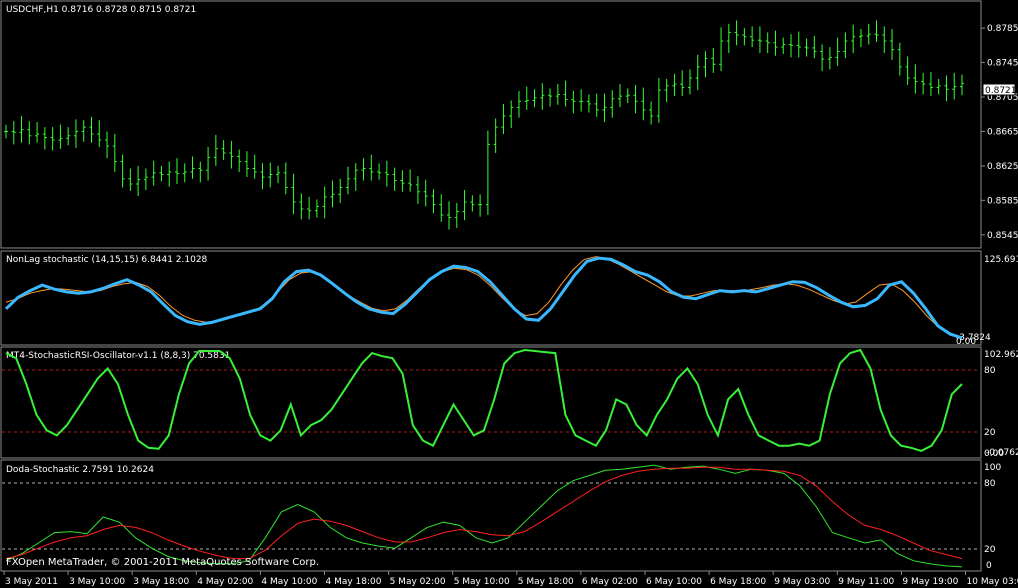  I want to click on time-axis-label: 9 May 11:00, so click(866, 582).